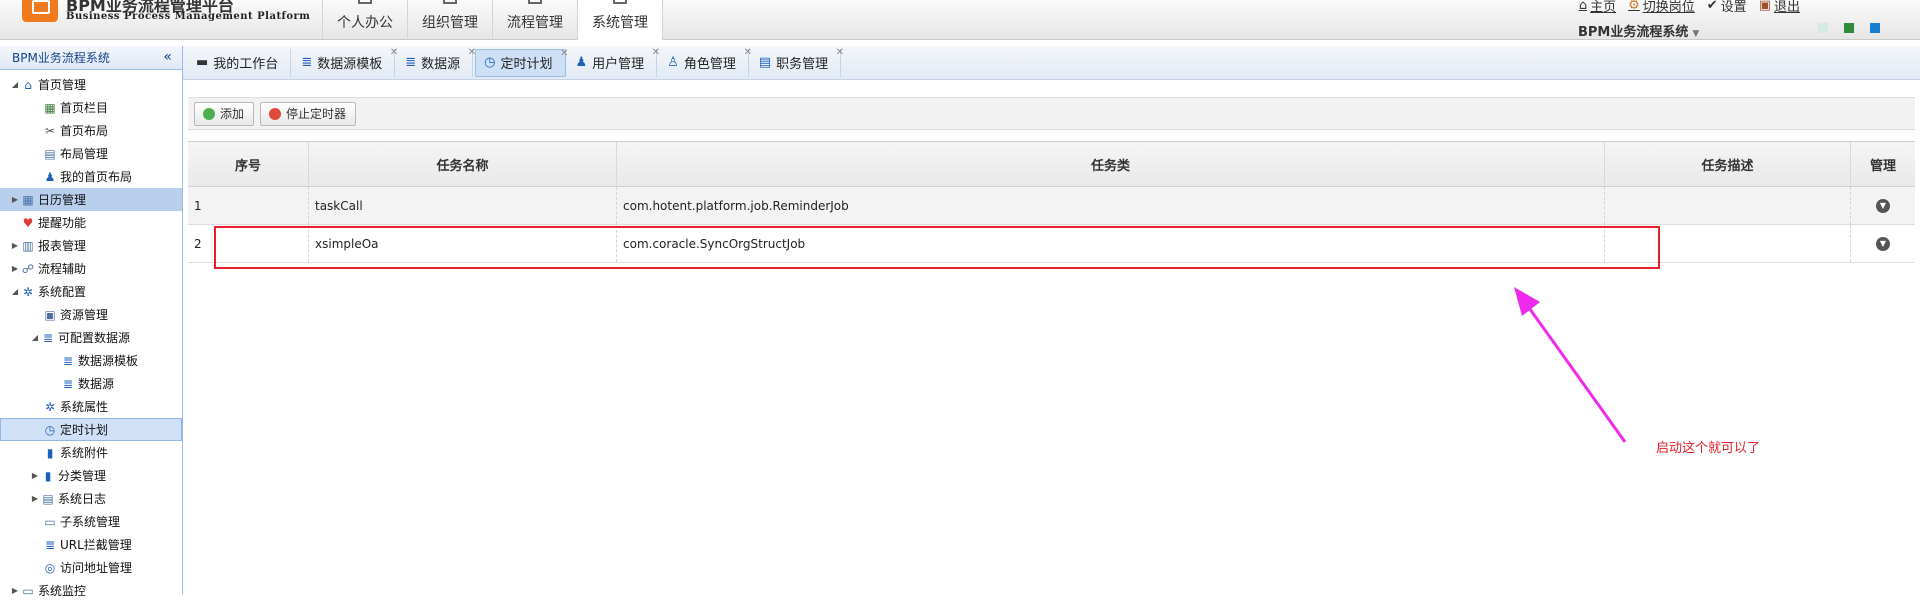 The width and height of the screenshot is (1920, 602). Describe the element at coordinates (1573, 370) in the screenshot. I see `annotation-arrow-line` at that location.